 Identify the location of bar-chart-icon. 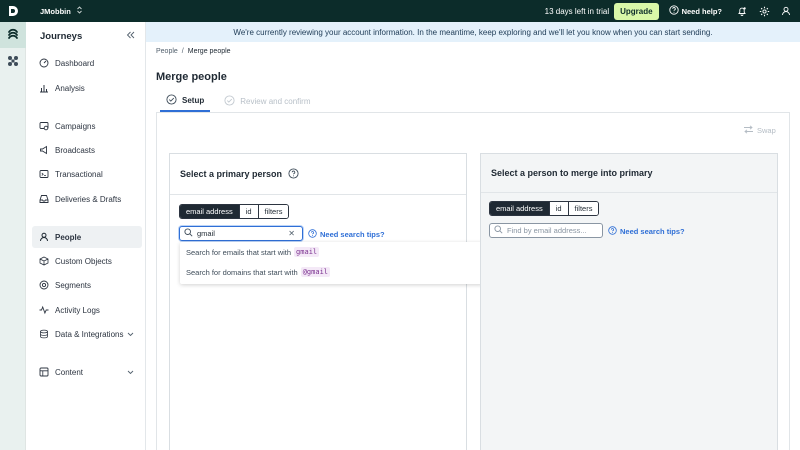
(43, 88).